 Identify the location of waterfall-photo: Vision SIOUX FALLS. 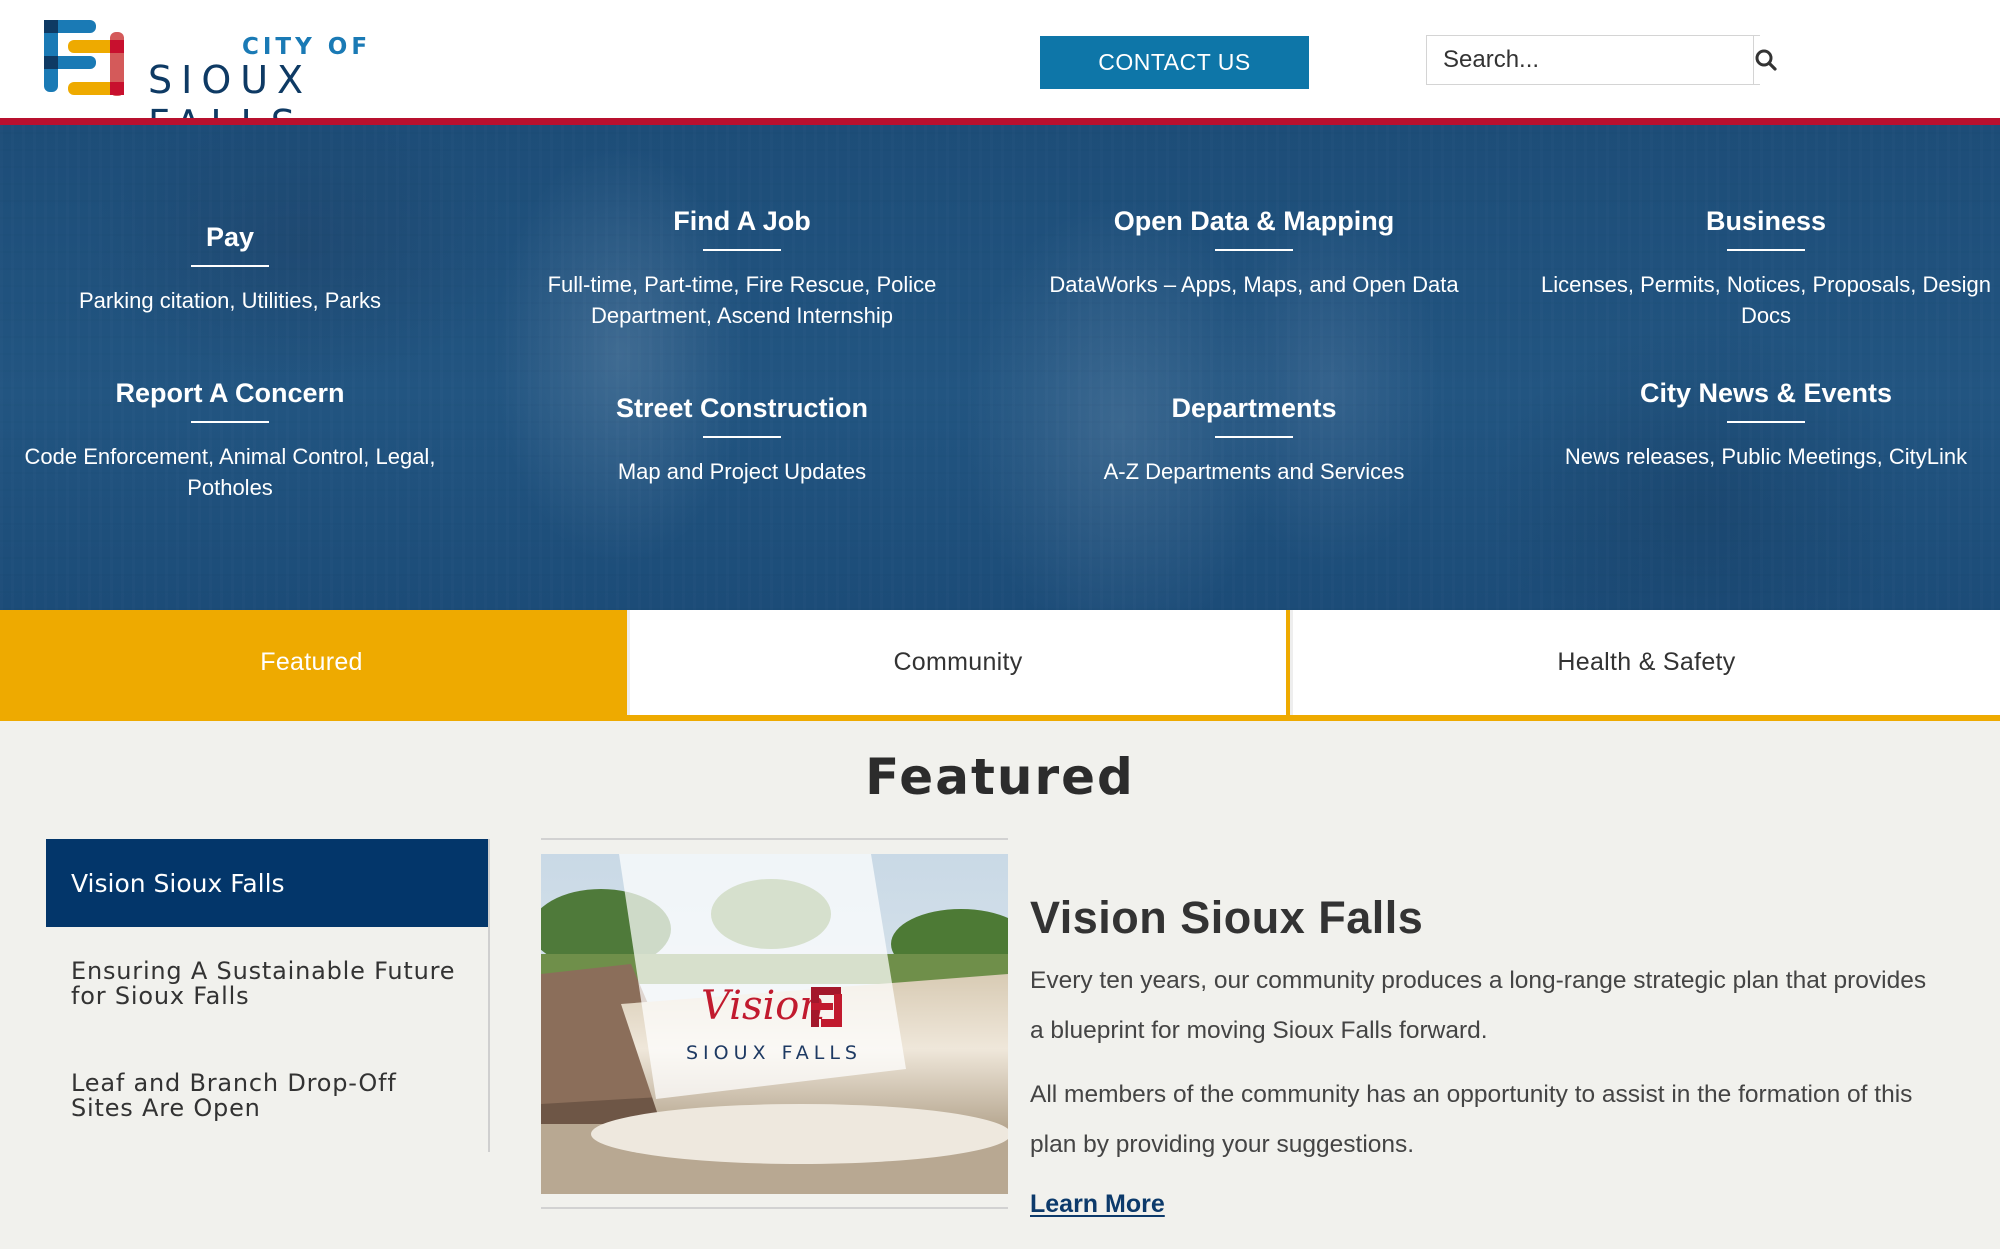
(774, 1024).